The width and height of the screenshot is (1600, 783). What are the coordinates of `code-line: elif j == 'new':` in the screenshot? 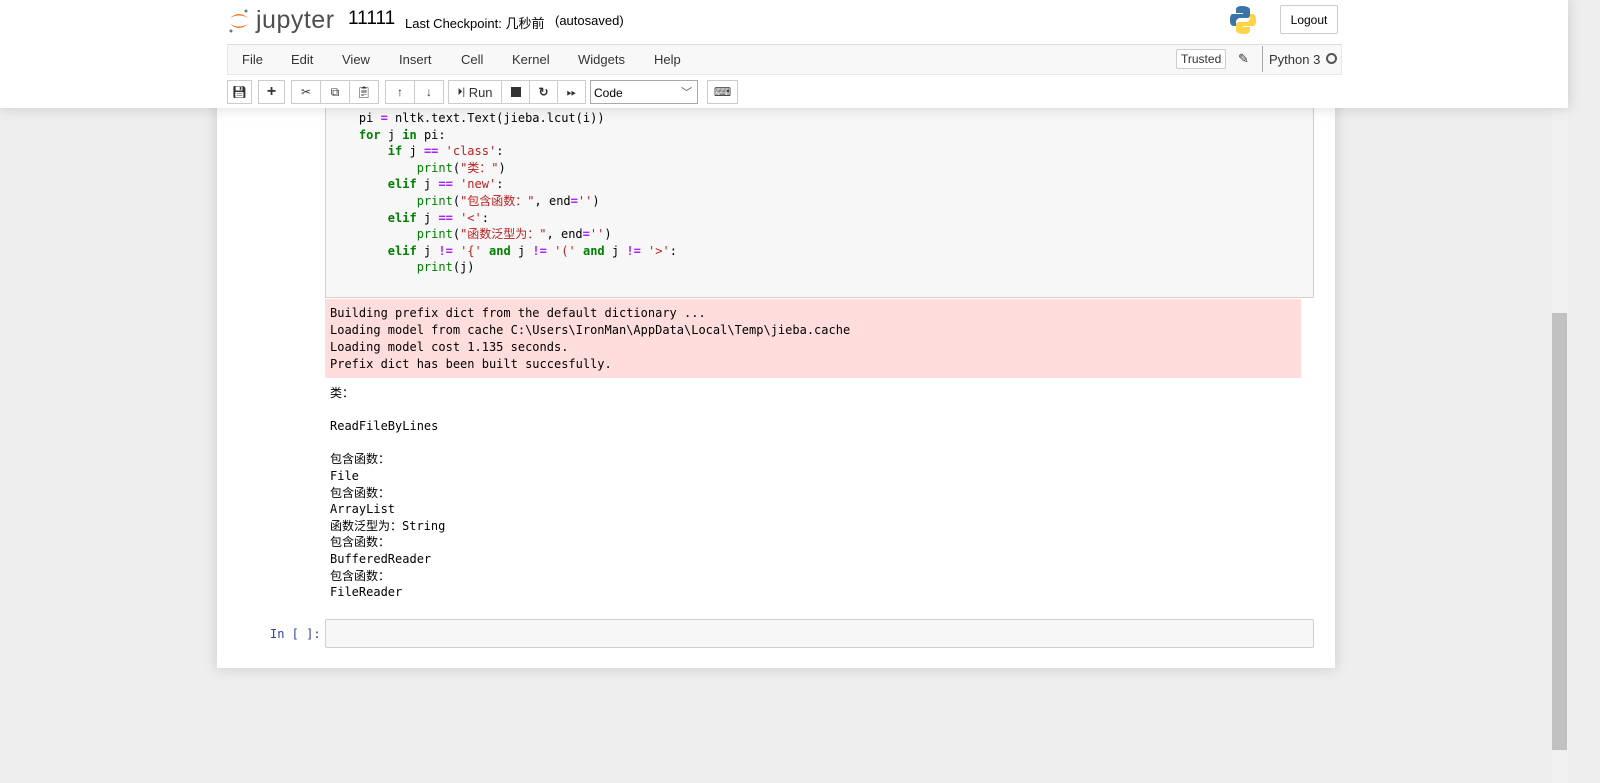 It's located at (503, 184).